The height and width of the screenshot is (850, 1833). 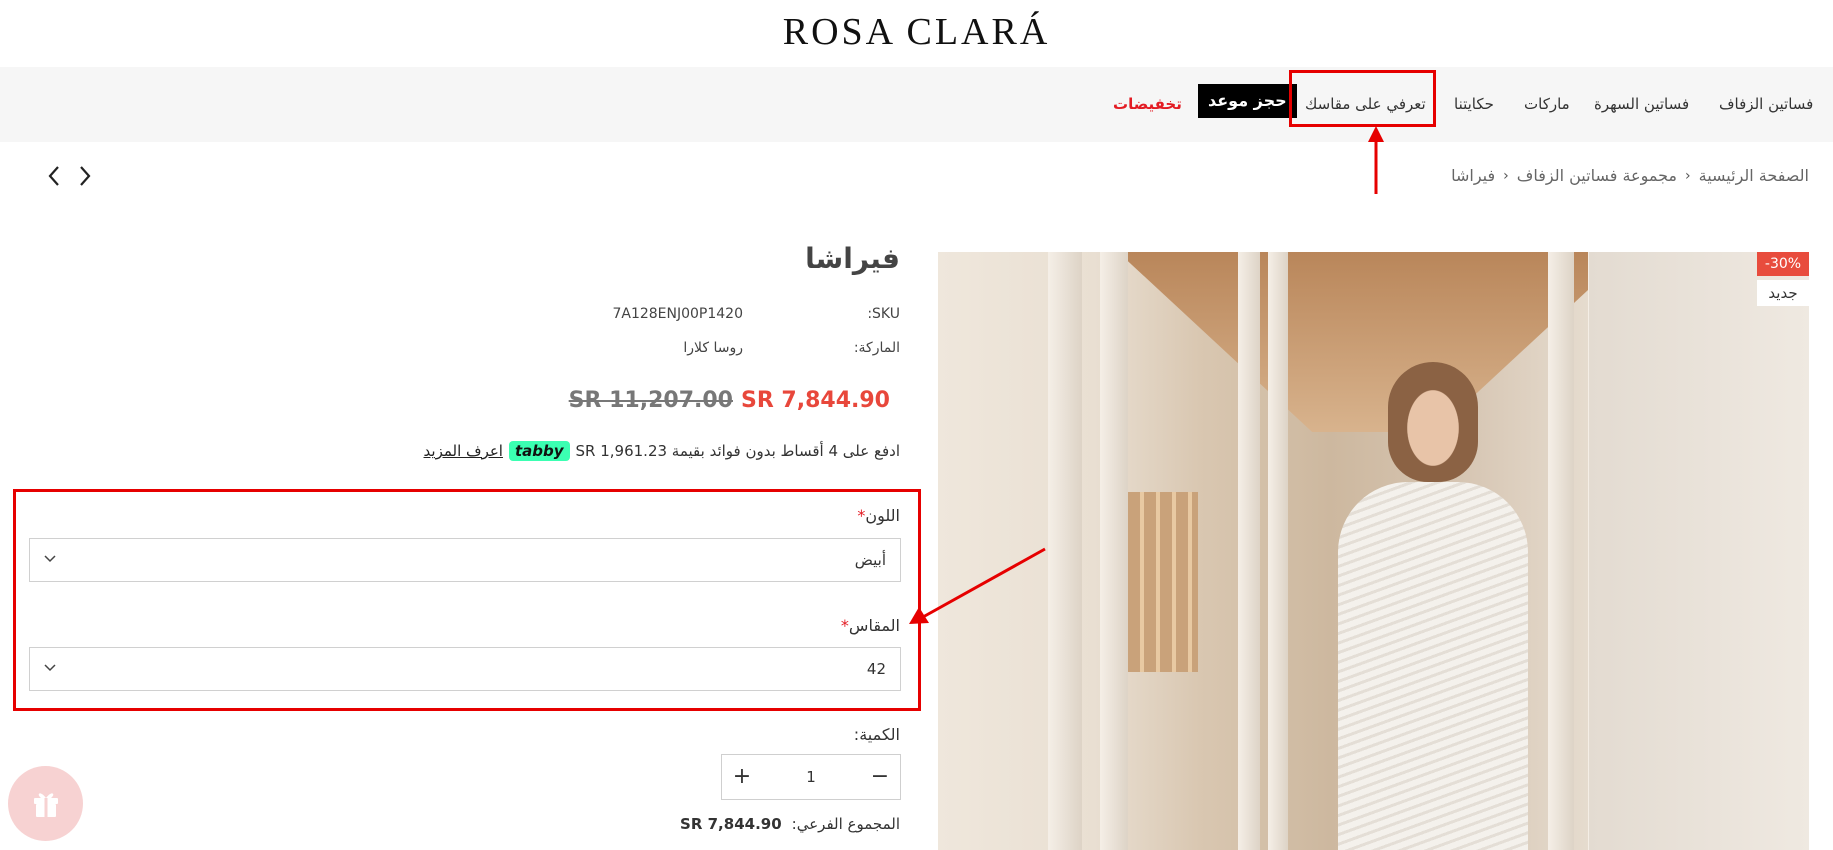 I want to click on sale-price: SR 7,844.90, so click(x=815, y=400).